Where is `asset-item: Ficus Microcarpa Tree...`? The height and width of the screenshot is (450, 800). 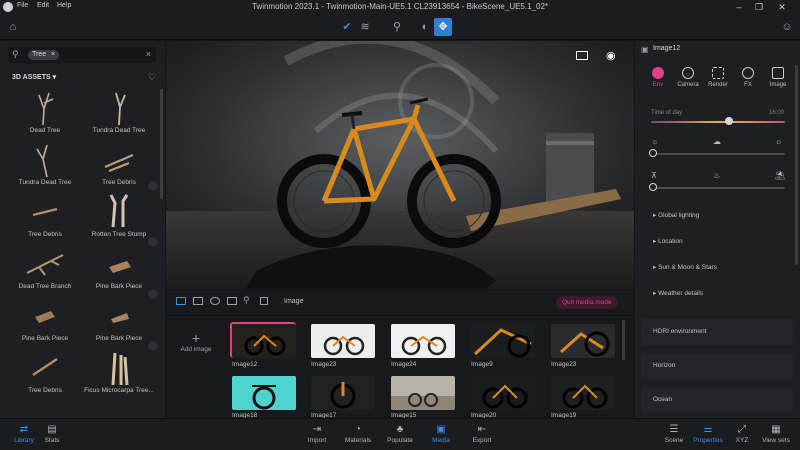
asset-item: Ficus Microcarpa Tree... is located at coordinates (119, 375).